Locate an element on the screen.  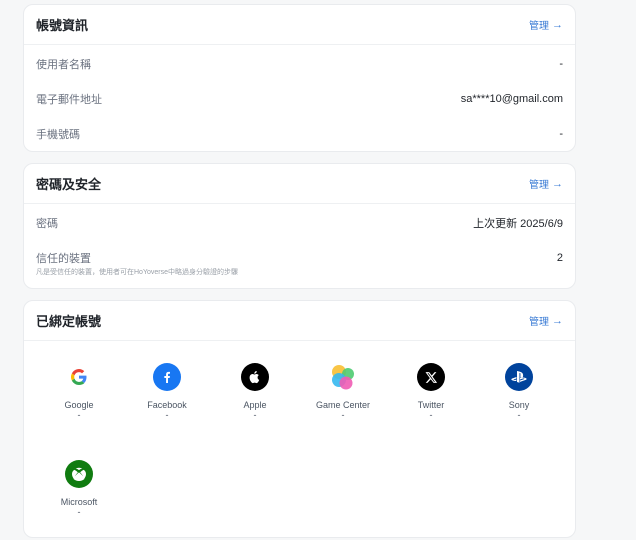
password-value: 上次更新 2025/6/9 is located at coordinates (518, 223).